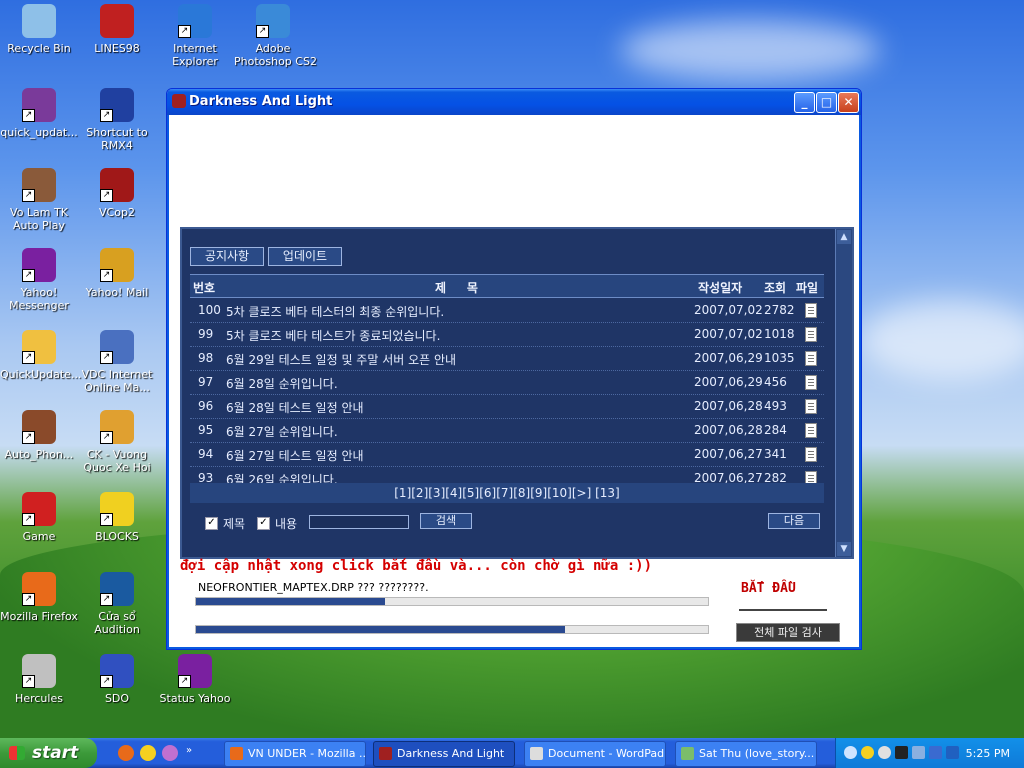  I want to click on status-yahoo-icon: ↗, so click(195, 671).